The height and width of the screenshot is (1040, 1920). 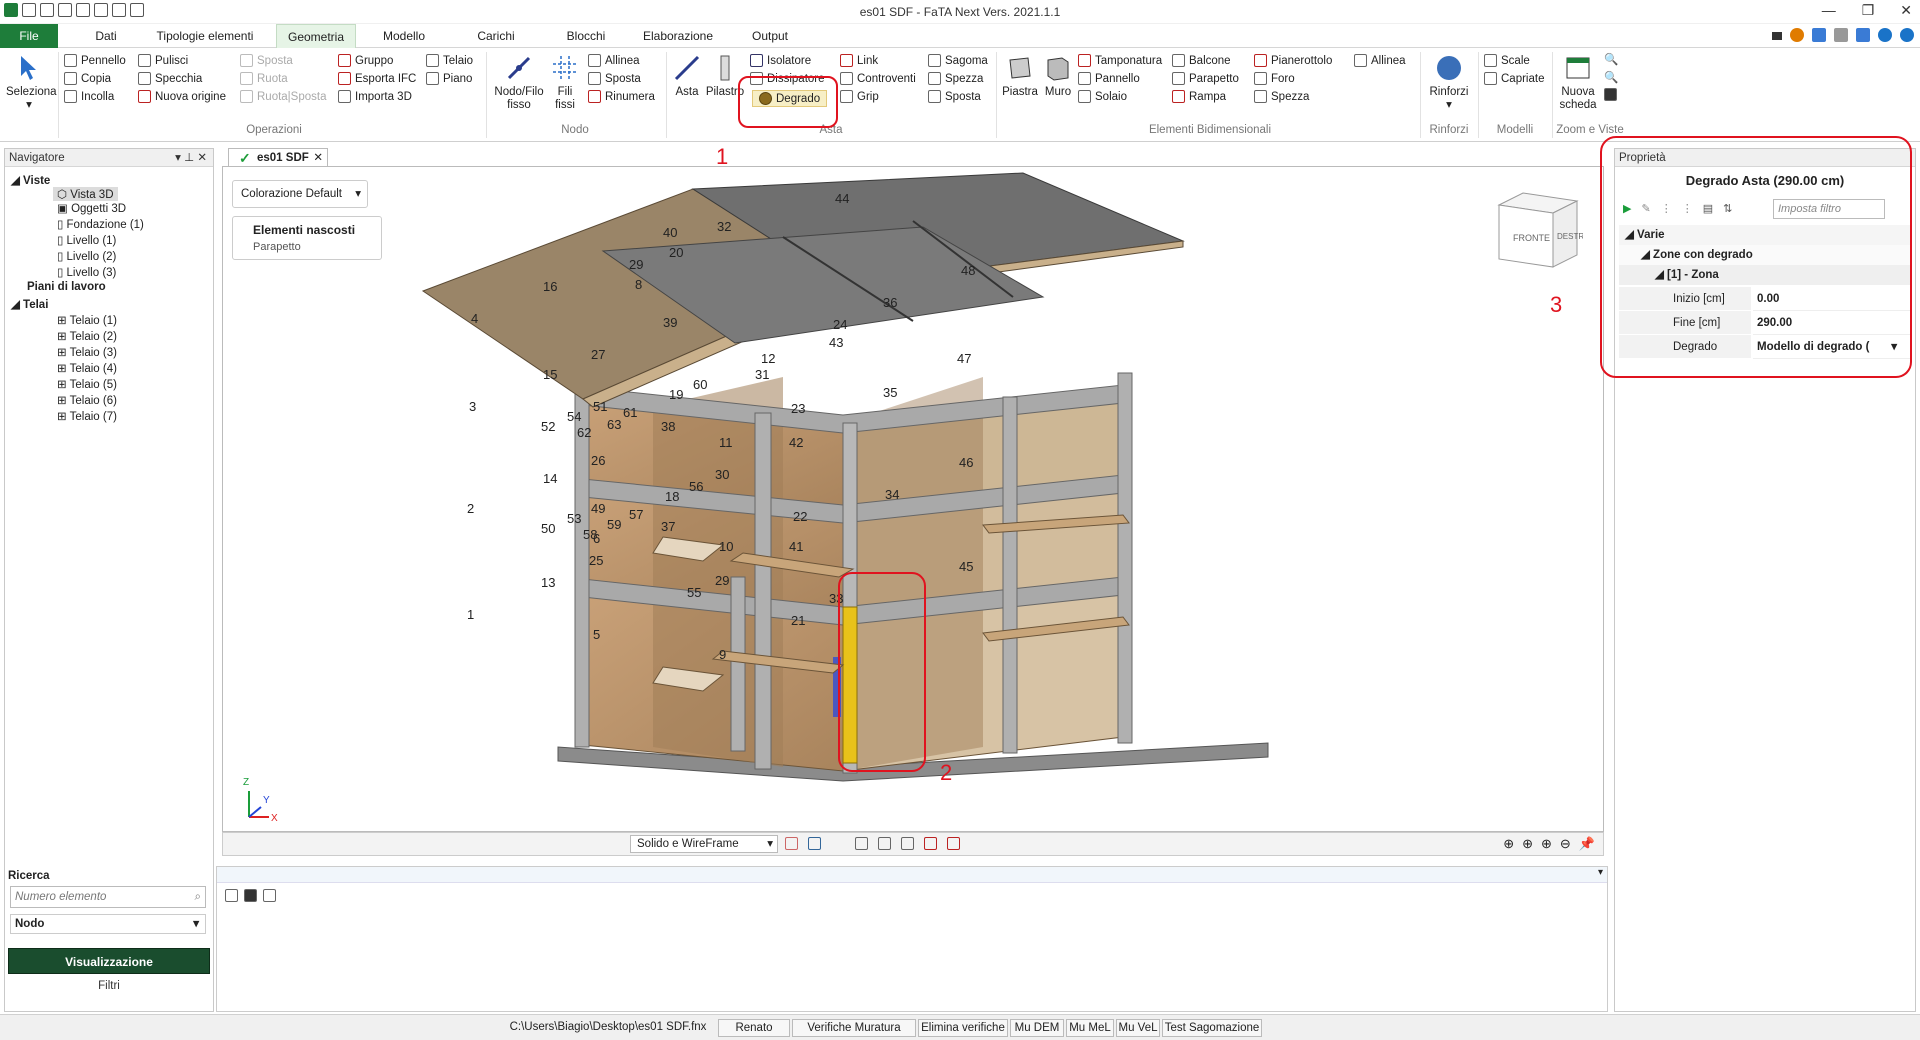 What do you see at coordinates (1201, 60) in the screenshot?
I see `balcone-button: Balcone` at bounding box center [1201, 60].